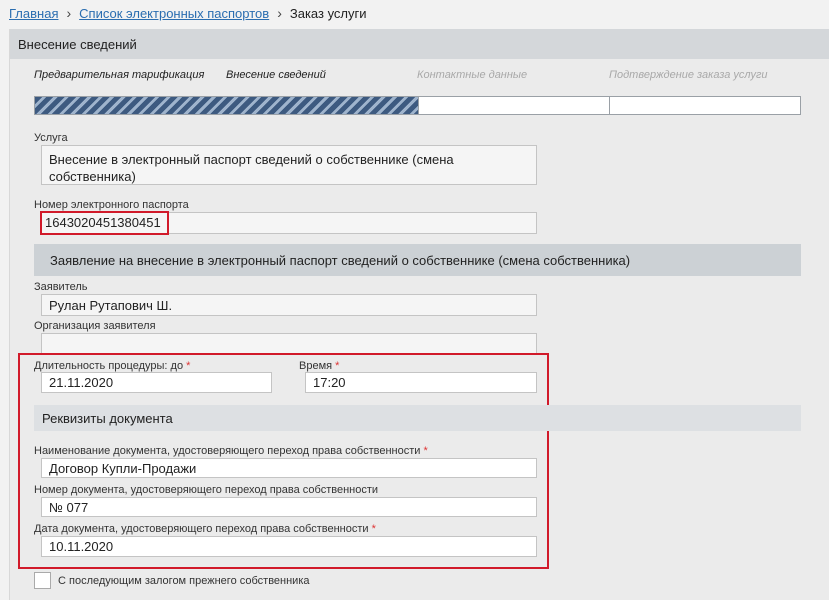 The height and width of the screenshot is (600, 829). Describe the element at coordinates (417, 418) in the screenshot. I see `document-requisites-header: Реквизиты документа` at that location.